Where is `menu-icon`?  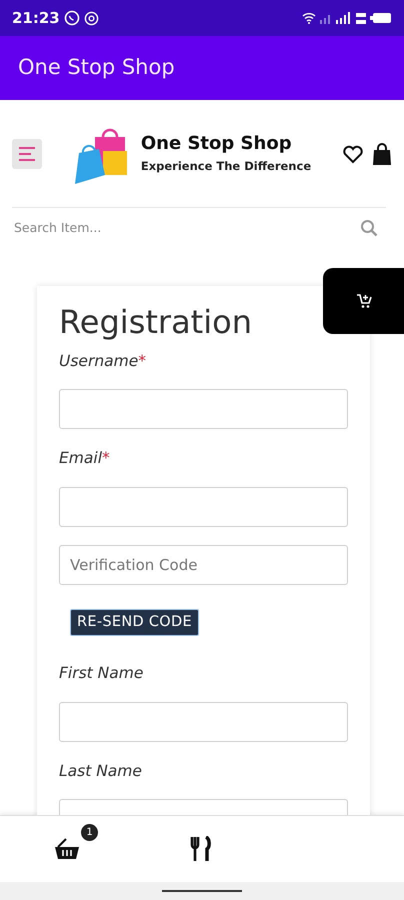 menu-icon is located at coordinates (27, 153).